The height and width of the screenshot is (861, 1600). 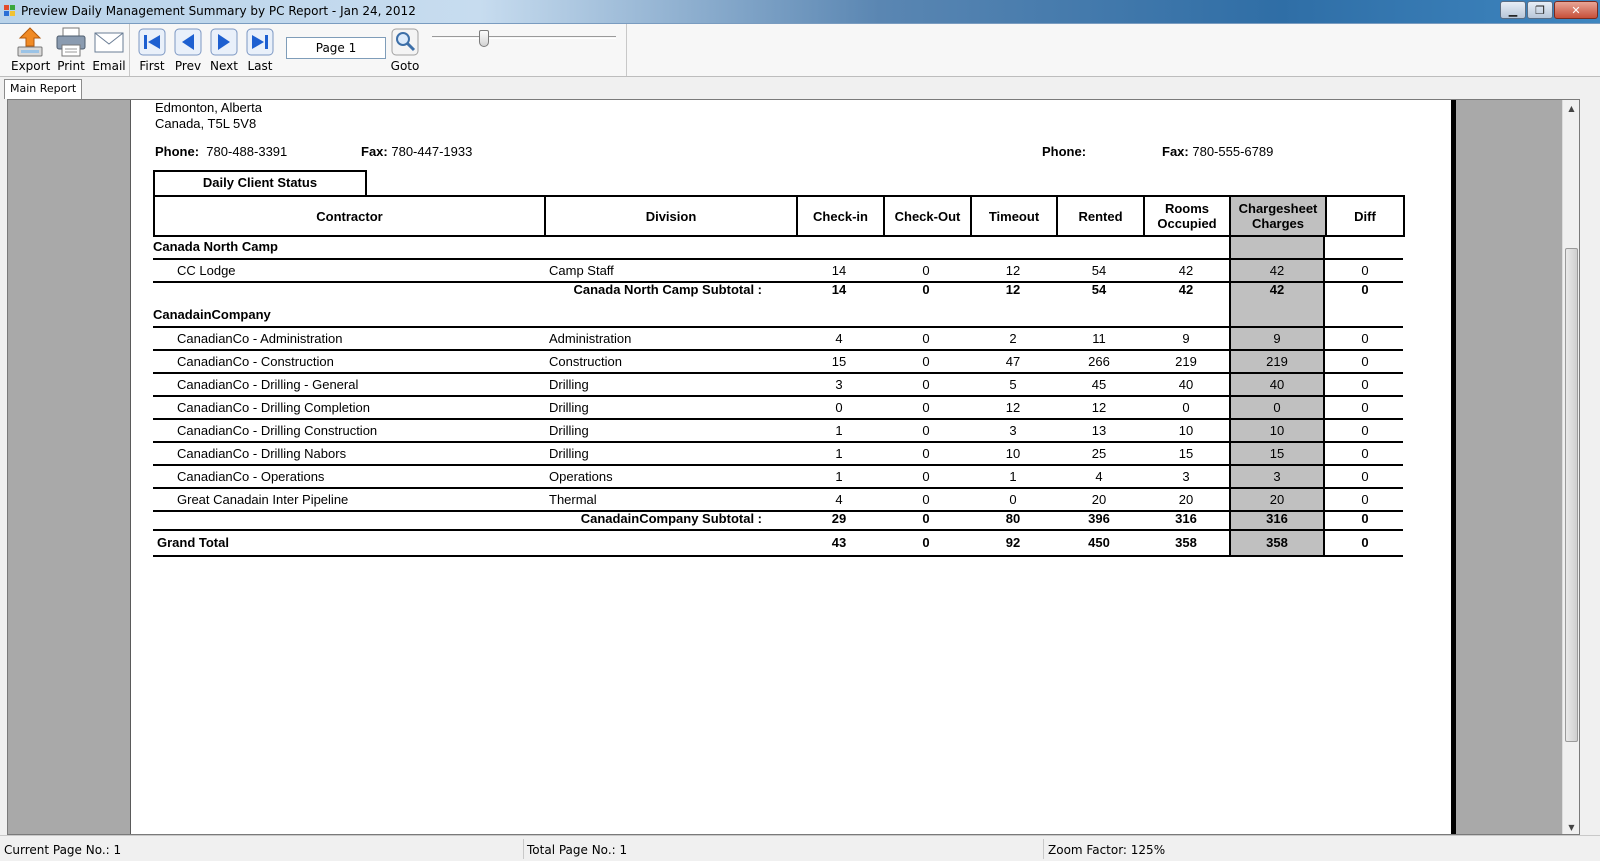 What do you see at coordinates (268, 384) in the screenshot?
I see `cell-contractor: CanadianCo - Drilling - General` at bounding box center [268, 384].